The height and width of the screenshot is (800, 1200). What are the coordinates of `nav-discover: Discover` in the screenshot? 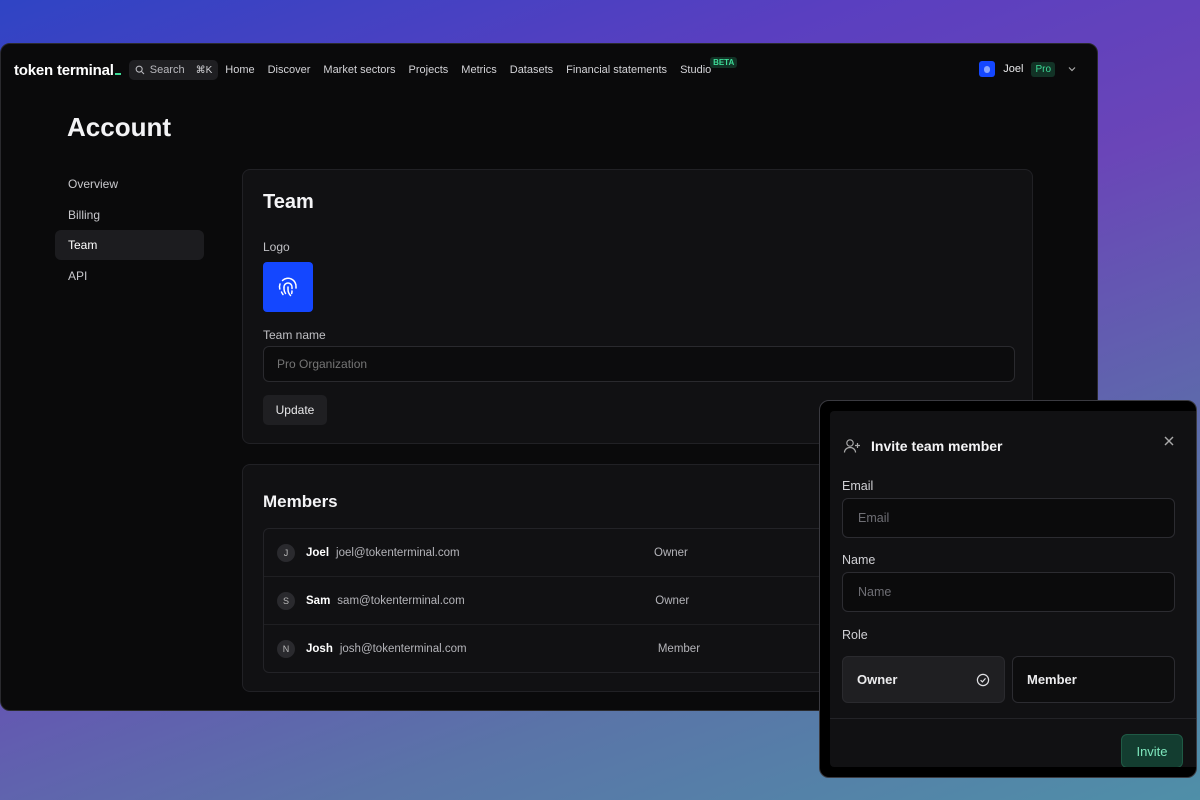 It's located at (289, 70).